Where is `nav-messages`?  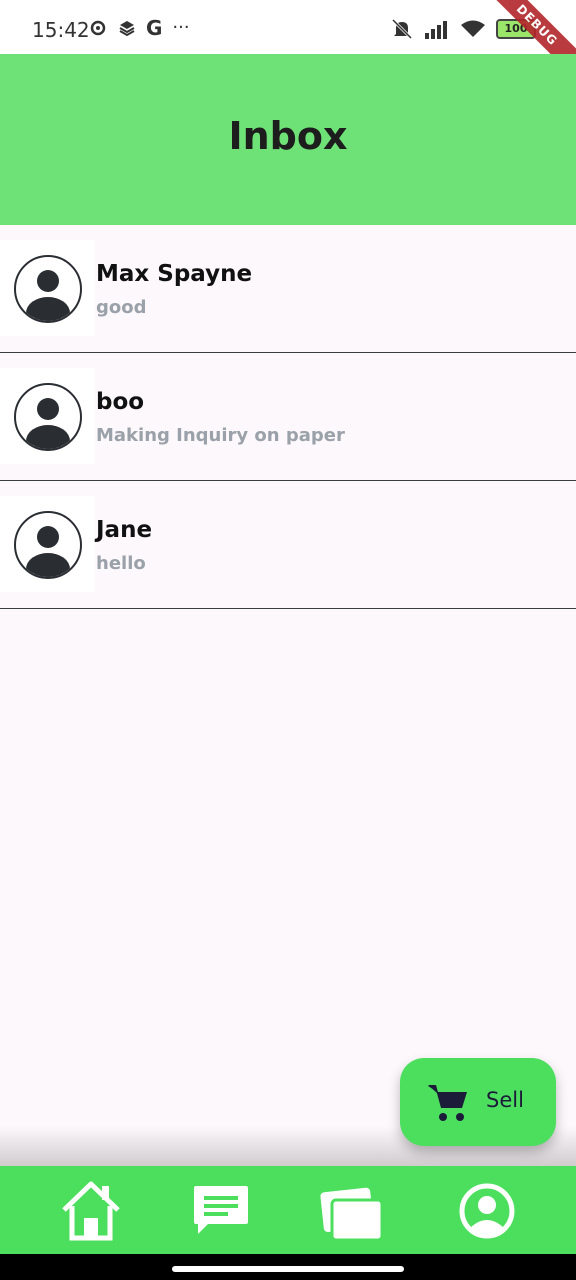
nav-messages is located at coordinates (221, 1211).